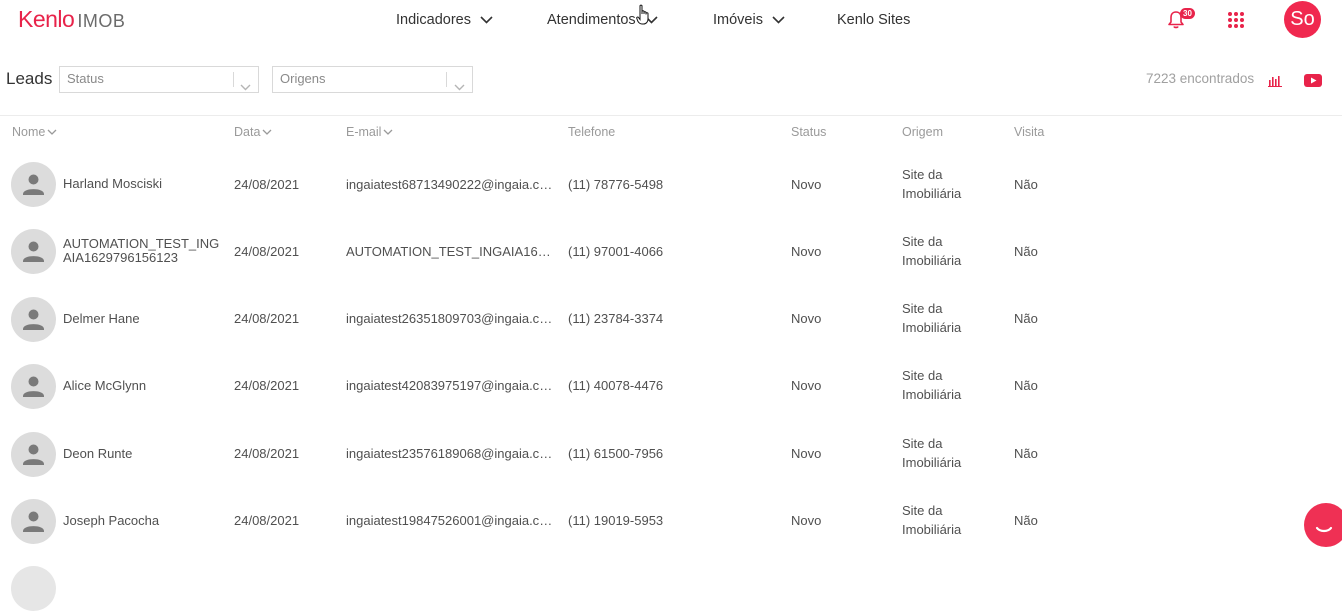 This screenshot has width=1342, height=611. I want to click on lead-phone: (11) 97001-4066, so click(616, 251).